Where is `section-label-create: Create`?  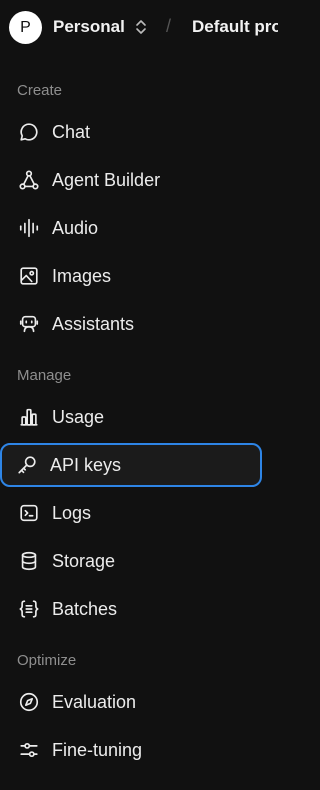 section-label-create: Create is located at coordinates (40, 90).